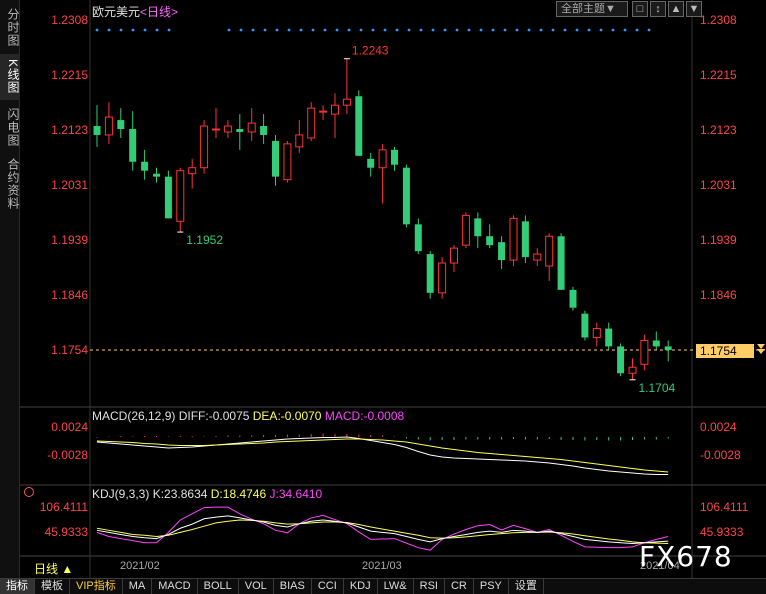 Image resolution: width=766 pixels, height=594 pixels. I want to click on current-price-arrow-icon, so click(761, 349).